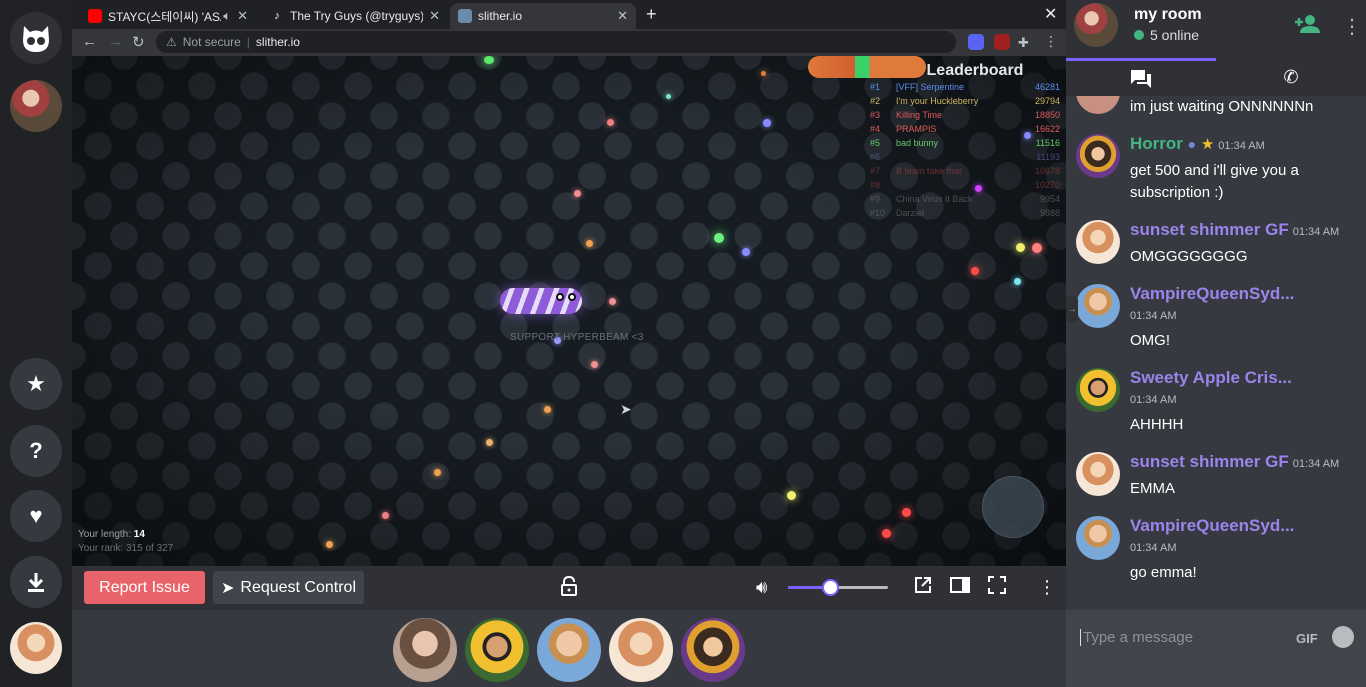  Describe the element at coordinates (875, 129) in the screenshot. I see `leaderboard-rank: #4` at that location.